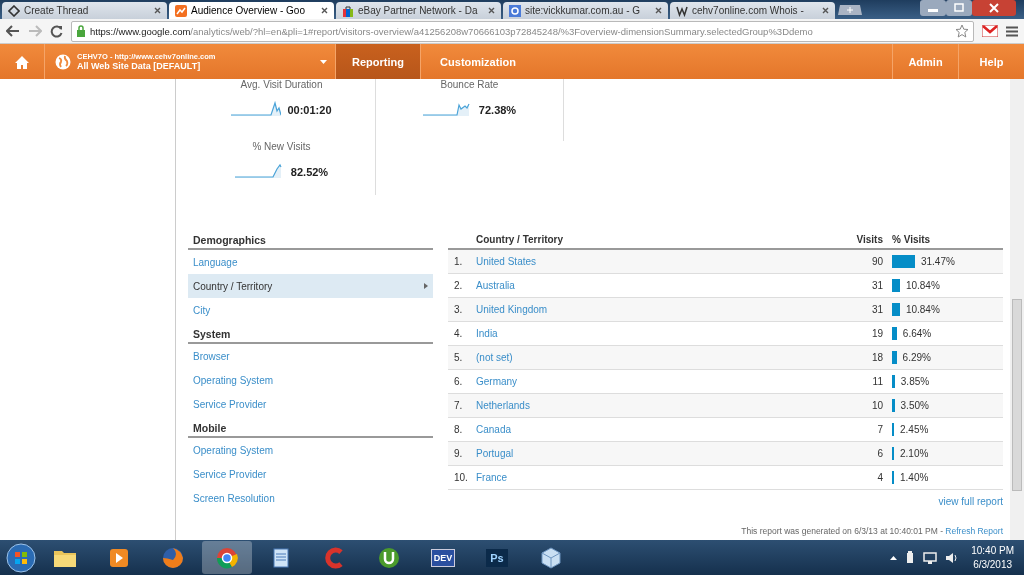 This screenshot has width=1024, height=575. Describe the element at coordinates (281, 147) in the screenshot. I see `metric-label: % New Visits` at that location.